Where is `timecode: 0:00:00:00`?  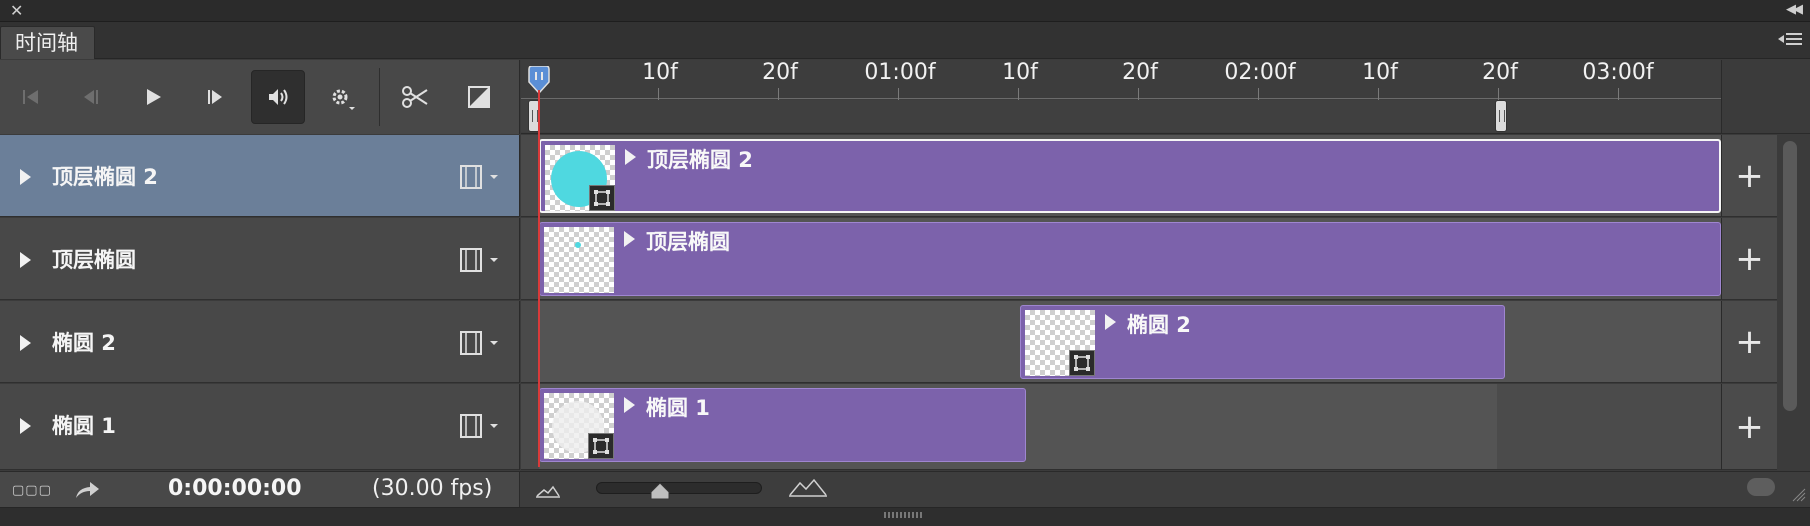 timecode: 0:00:00:00 is located at coordinates (235, 488).